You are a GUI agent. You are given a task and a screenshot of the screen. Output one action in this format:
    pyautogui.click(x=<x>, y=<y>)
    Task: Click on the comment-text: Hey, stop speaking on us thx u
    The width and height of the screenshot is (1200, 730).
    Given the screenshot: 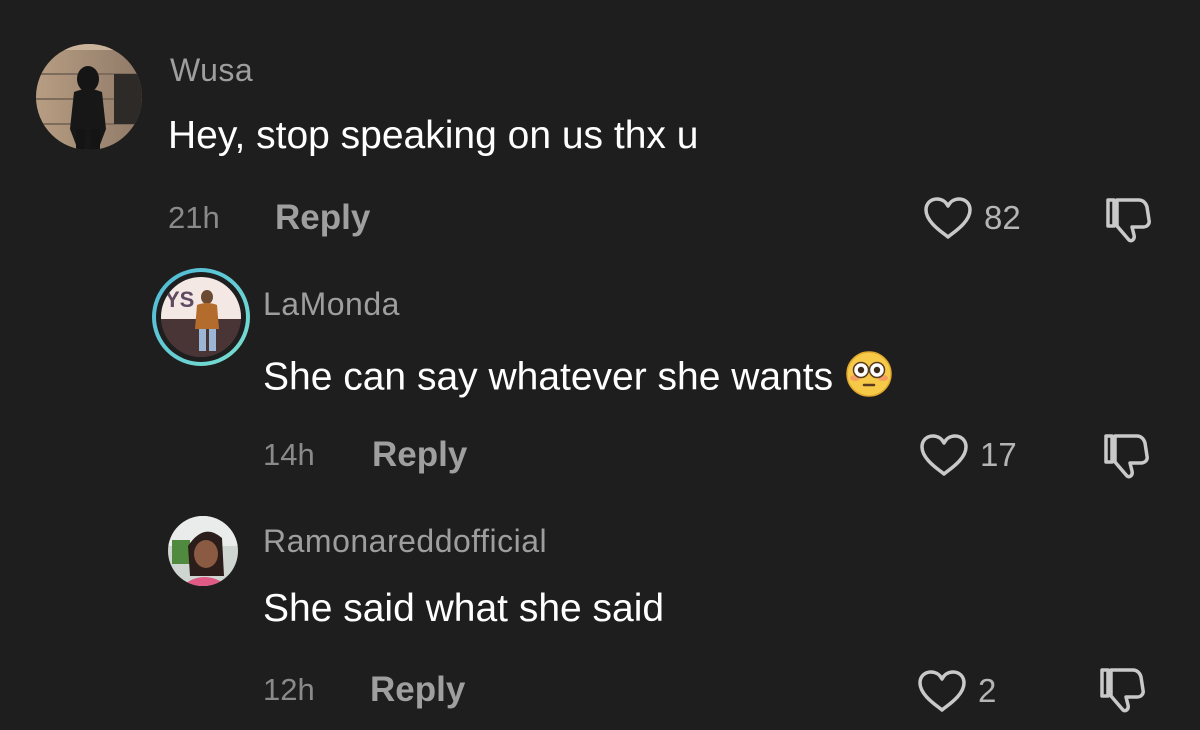 What is the action you would take?
    pyautogui.click(x=433, y=135)
    